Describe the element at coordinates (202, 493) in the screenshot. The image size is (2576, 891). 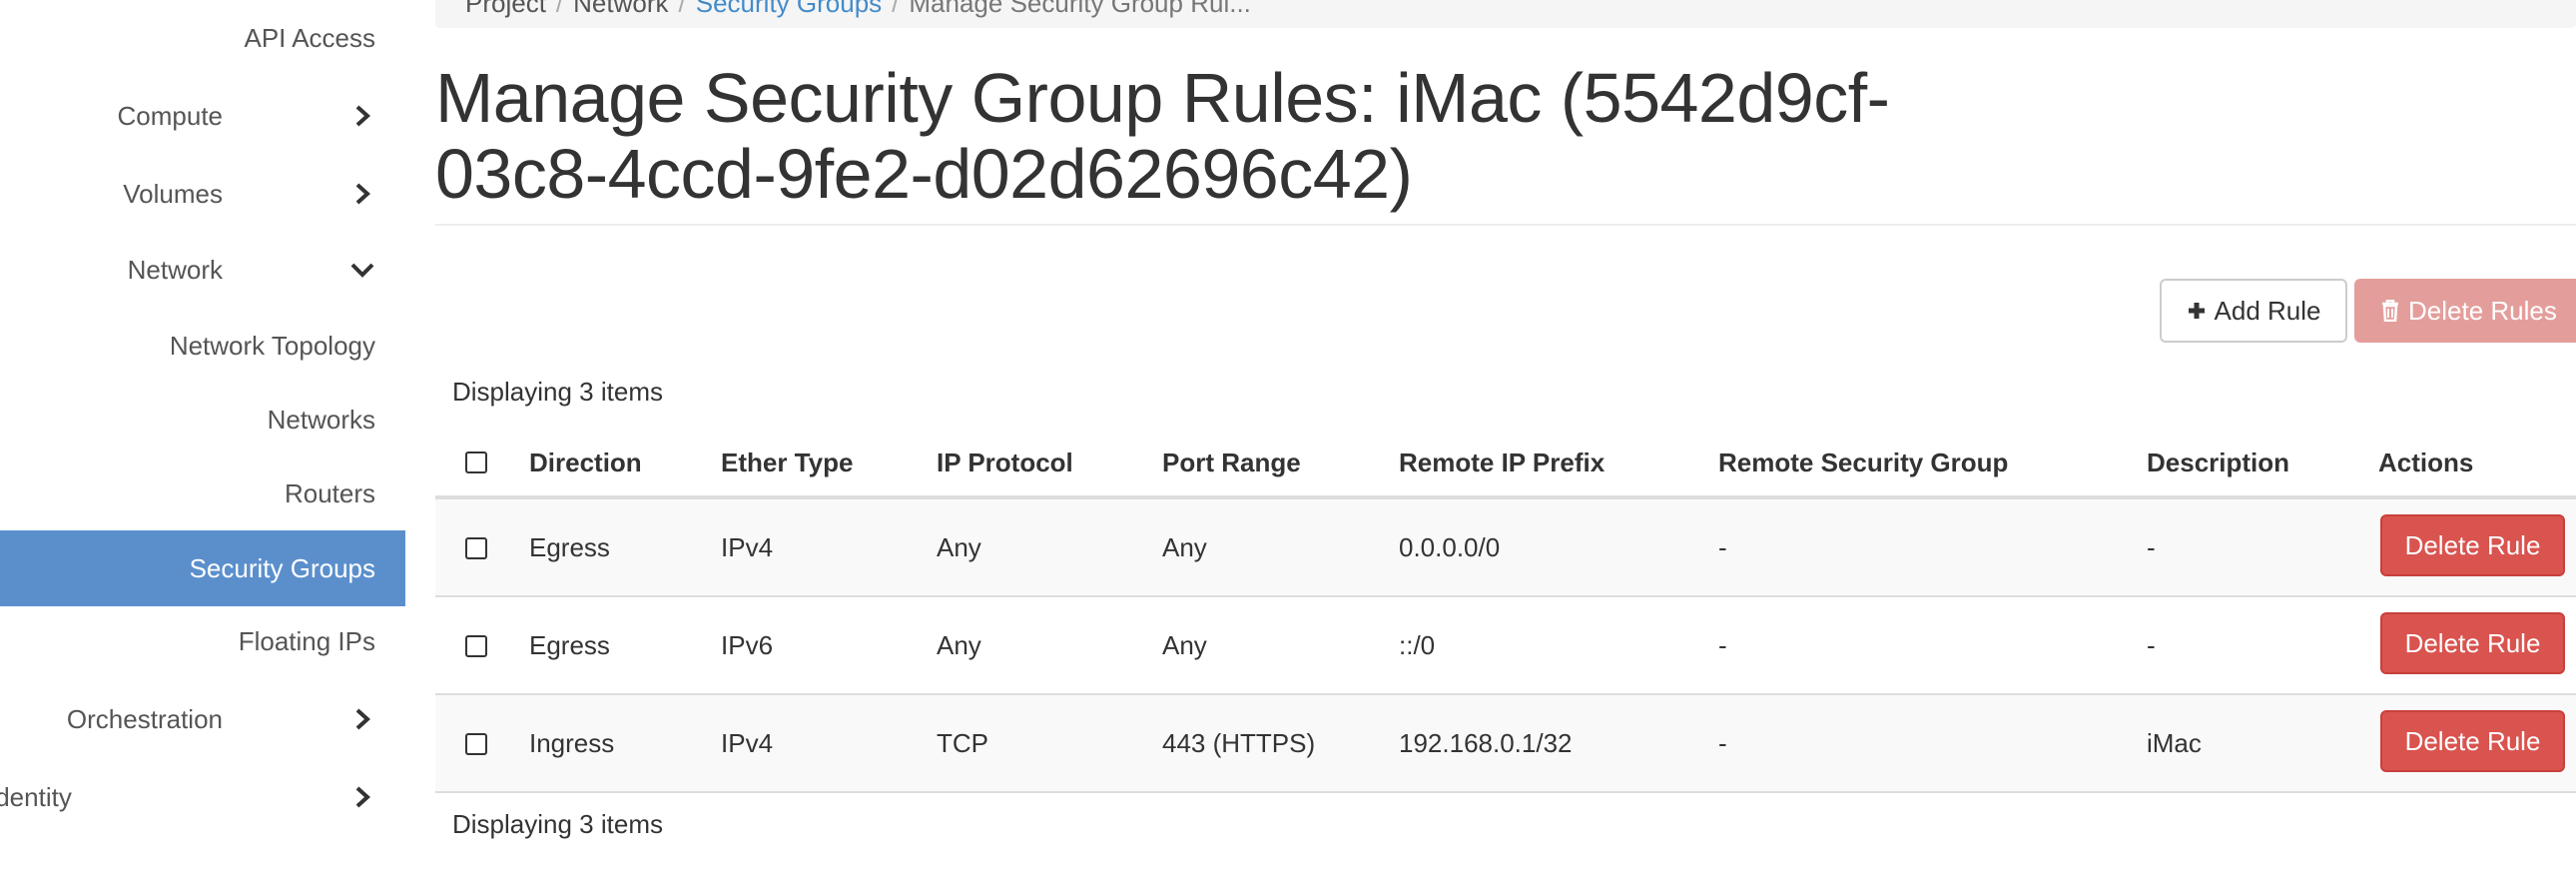
I see `sidebar-item-routers: Routers` at that location.